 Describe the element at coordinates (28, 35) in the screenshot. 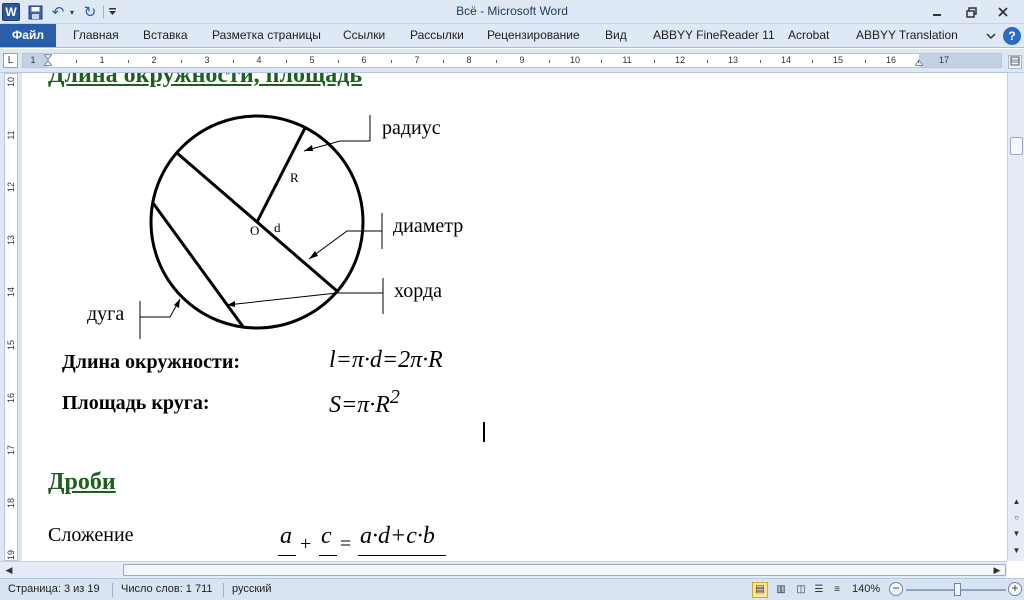

I see `tab-file: Файл` at that location.